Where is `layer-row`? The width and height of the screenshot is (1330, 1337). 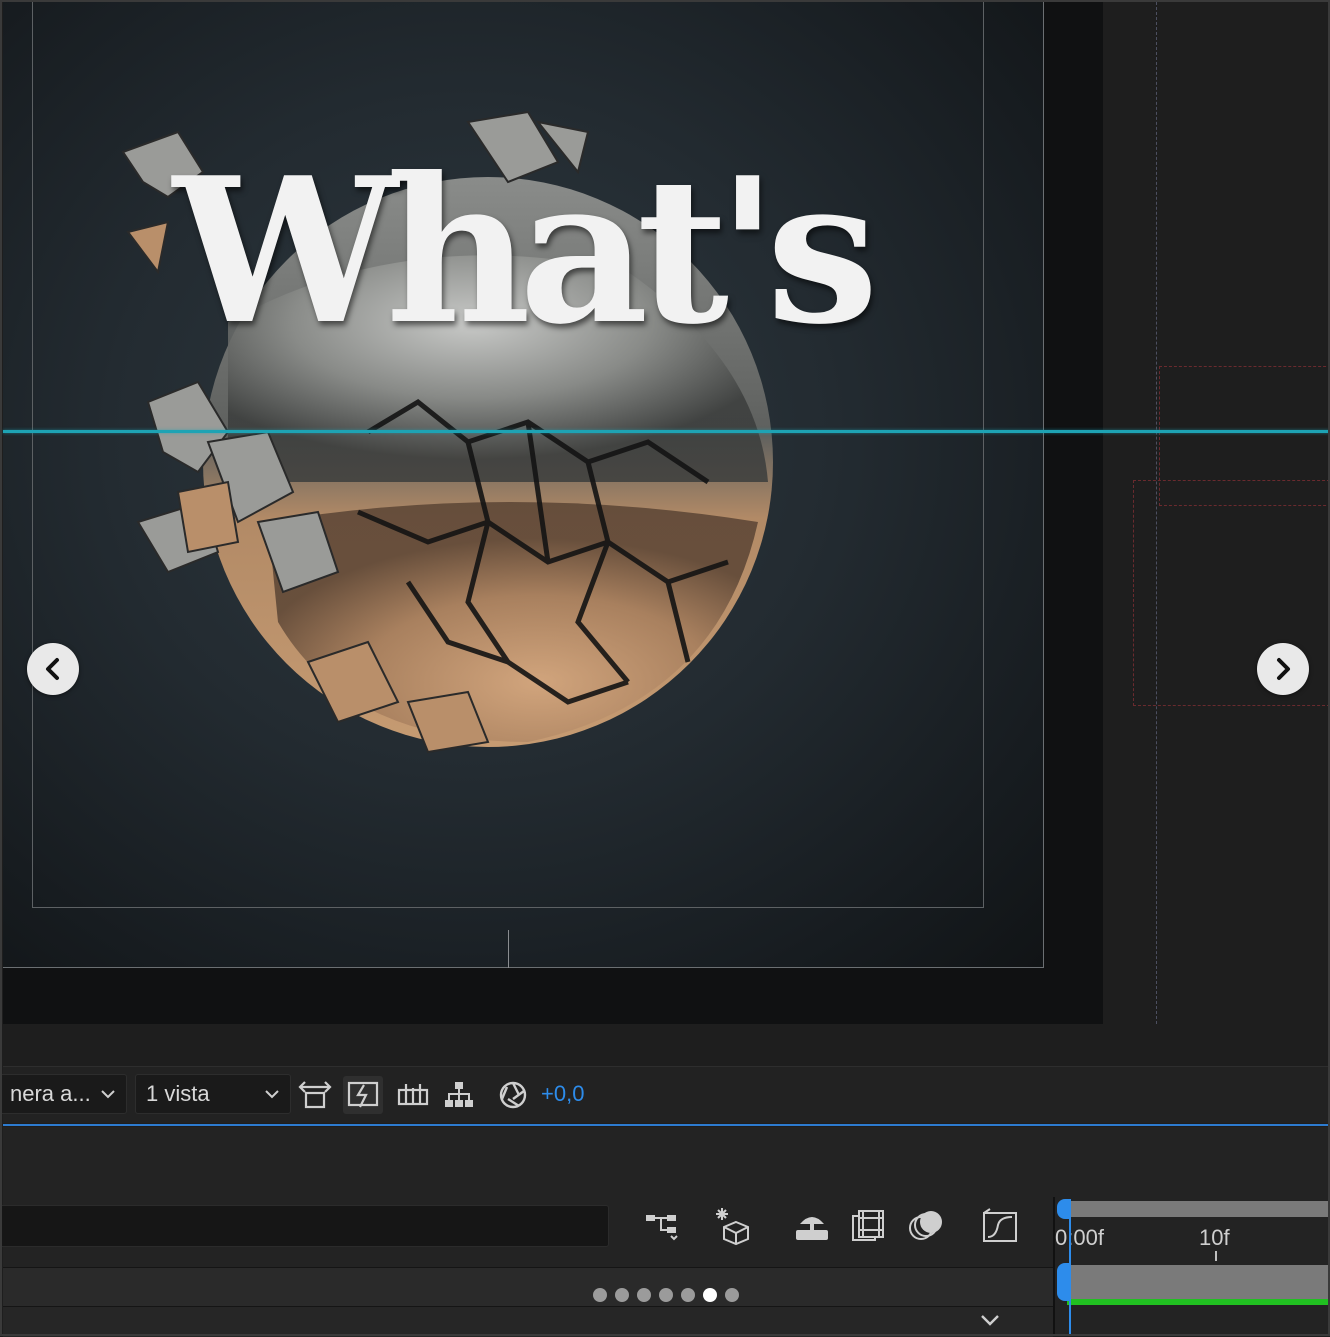
layer-row is located at coordinates (528, 1287).